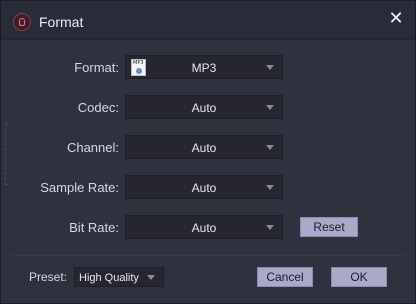 The image size is (416, 304). What do you see at coordinates (94, 227) in the screenshot?
I see `bit-rate-label: Bit Rate:` at bounding box center [94, 227].